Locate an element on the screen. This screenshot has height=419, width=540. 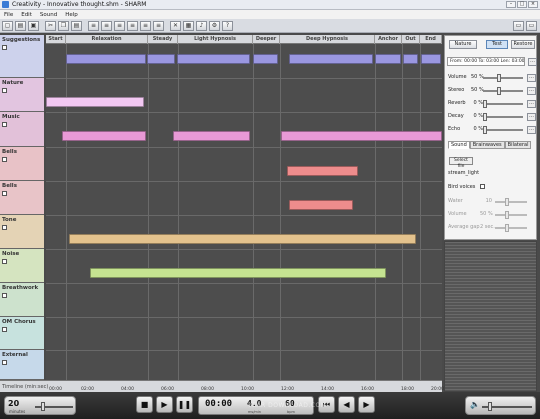
rewind-icon: ◀ is located at coordinates (346, 404).